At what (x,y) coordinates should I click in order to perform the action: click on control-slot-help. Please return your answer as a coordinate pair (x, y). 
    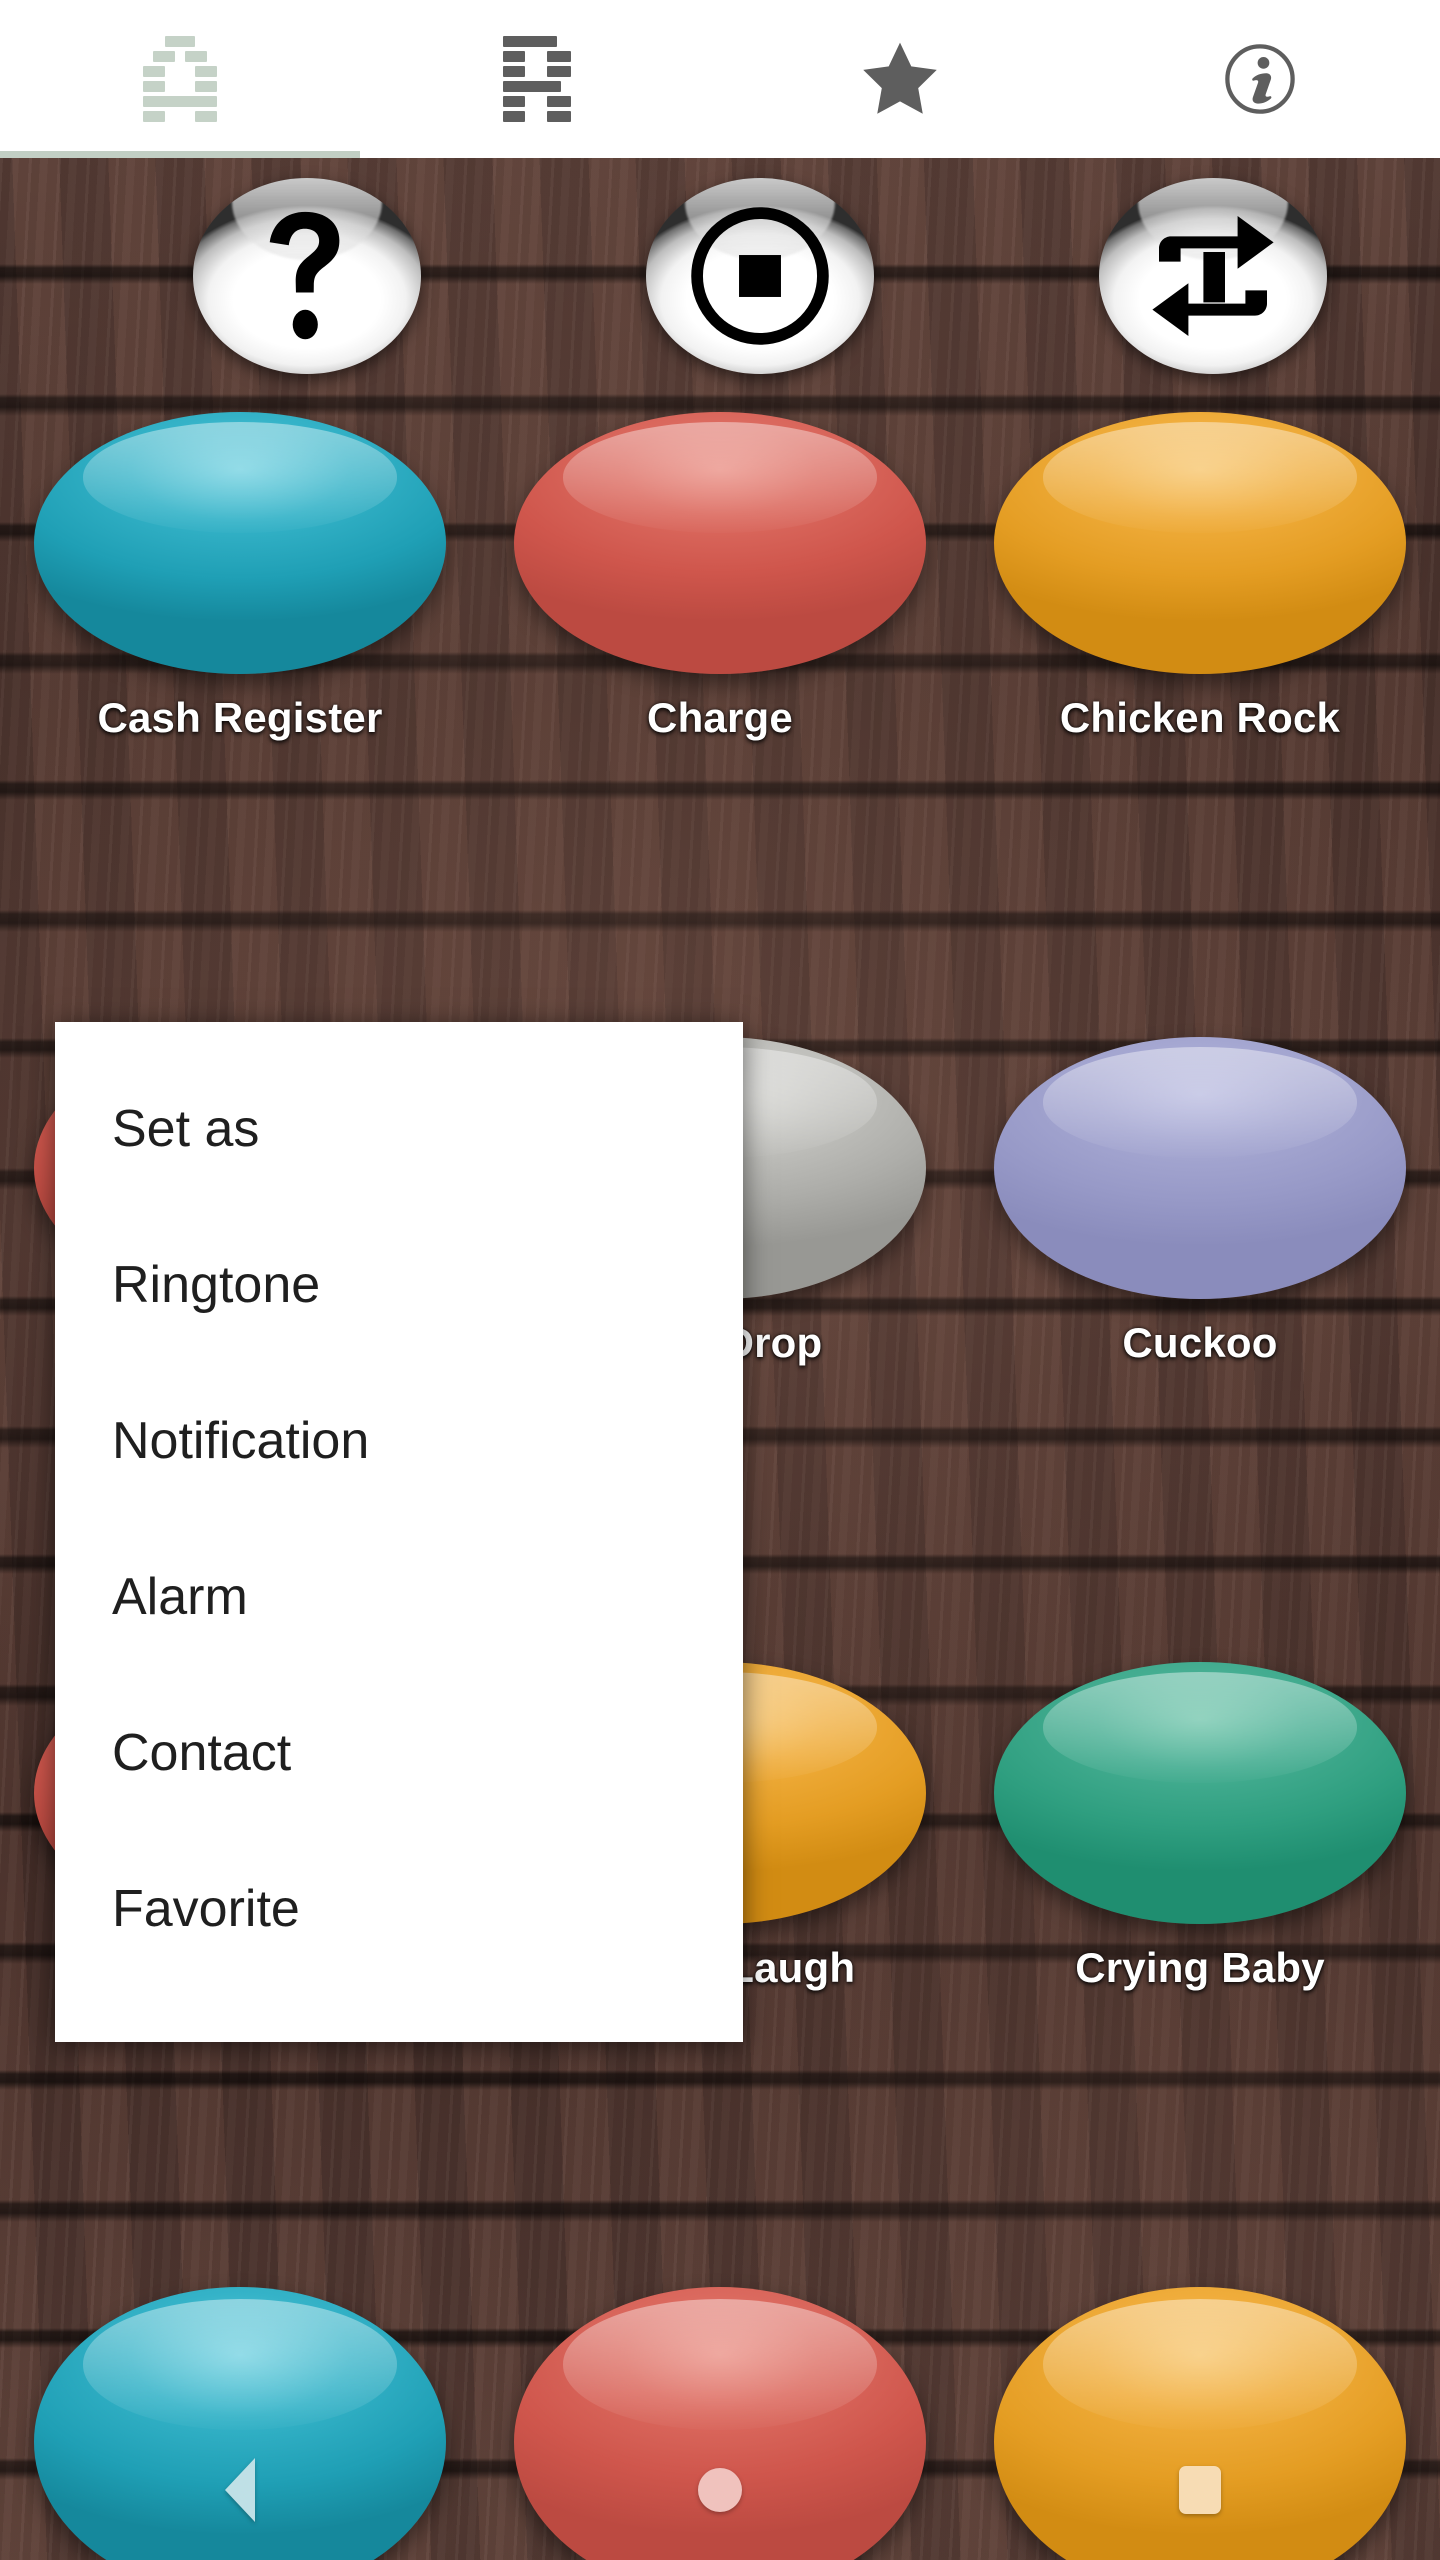
    Looking at the image, I should click on (306, 276).